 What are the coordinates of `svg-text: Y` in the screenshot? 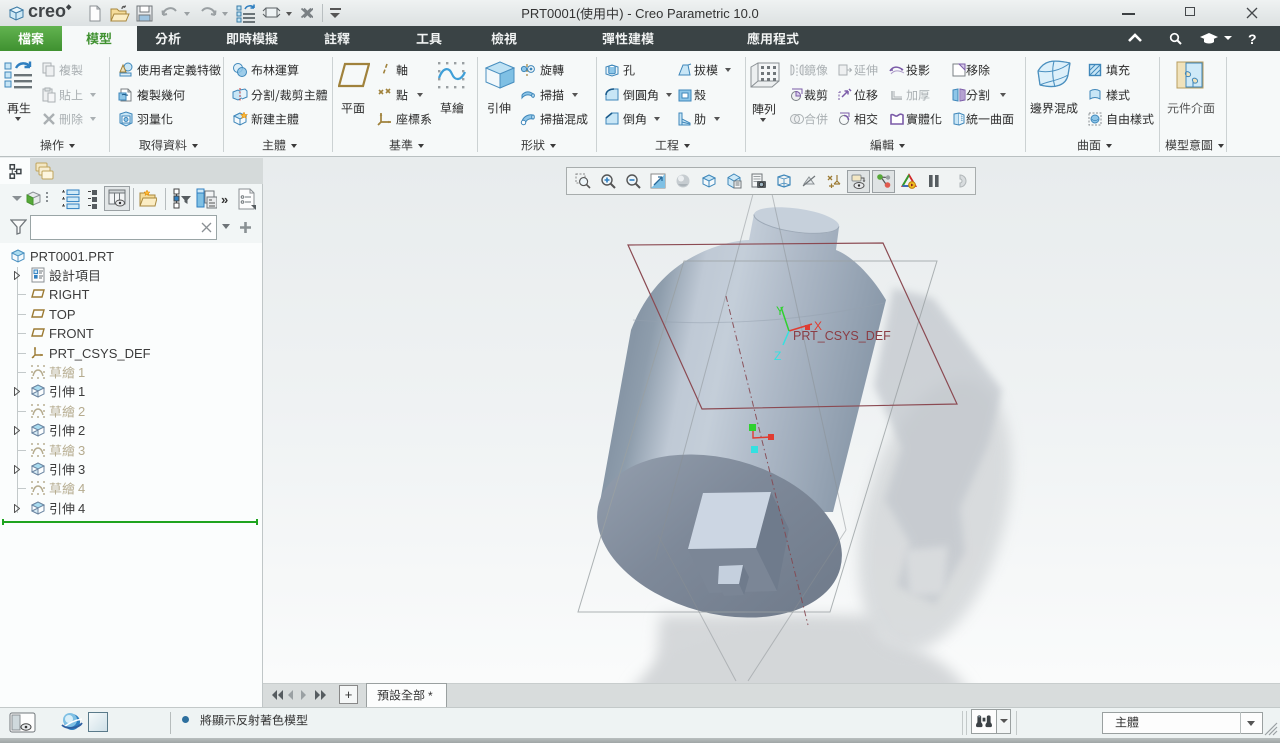 It's located at (780, 311).